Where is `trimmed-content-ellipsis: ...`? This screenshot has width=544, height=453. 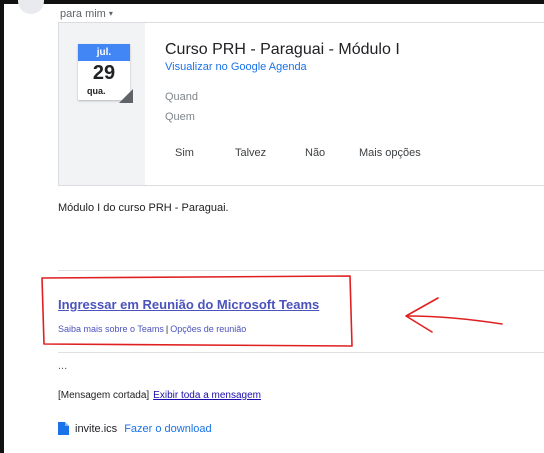 trimmed-content-ellipsis: ... is located at coordinates (63, 366).